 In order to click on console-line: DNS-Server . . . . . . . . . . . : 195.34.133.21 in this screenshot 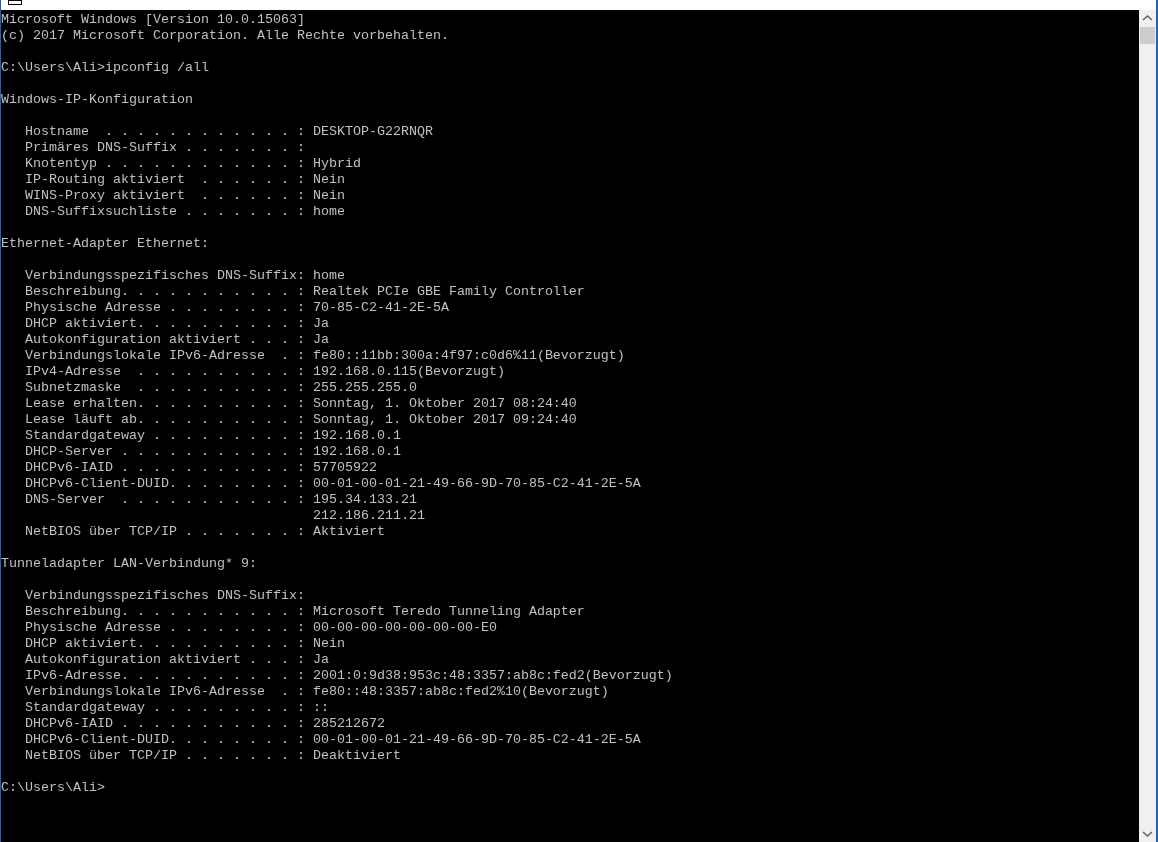, I will do `click(220, 500)`.